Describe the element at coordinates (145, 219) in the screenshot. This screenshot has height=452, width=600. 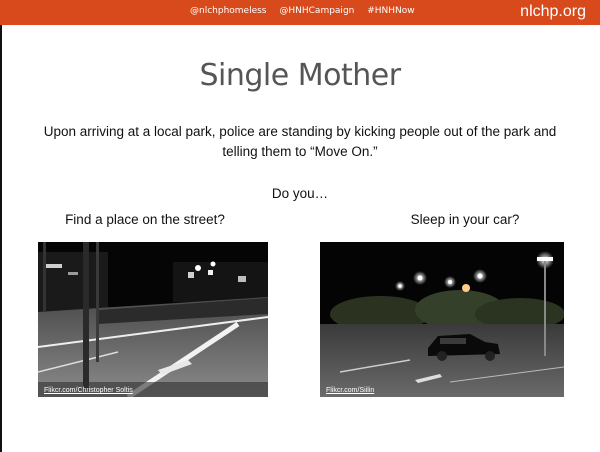
I see `option-street-label: Find a place on the street?` at that location.